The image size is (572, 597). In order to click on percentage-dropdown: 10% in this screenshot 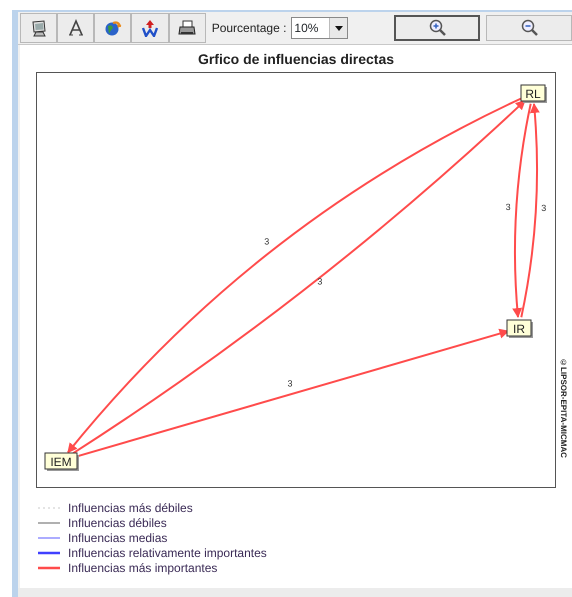, I will do `click(319, 28)`.